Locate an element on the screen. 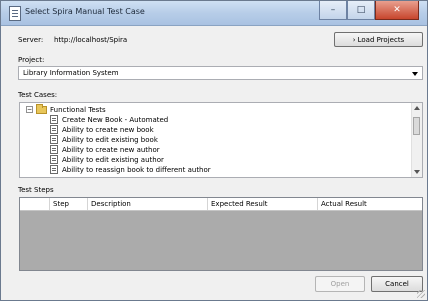 This screenshot has height=301, width=428. document-icon is located at coordinates (15, 13).